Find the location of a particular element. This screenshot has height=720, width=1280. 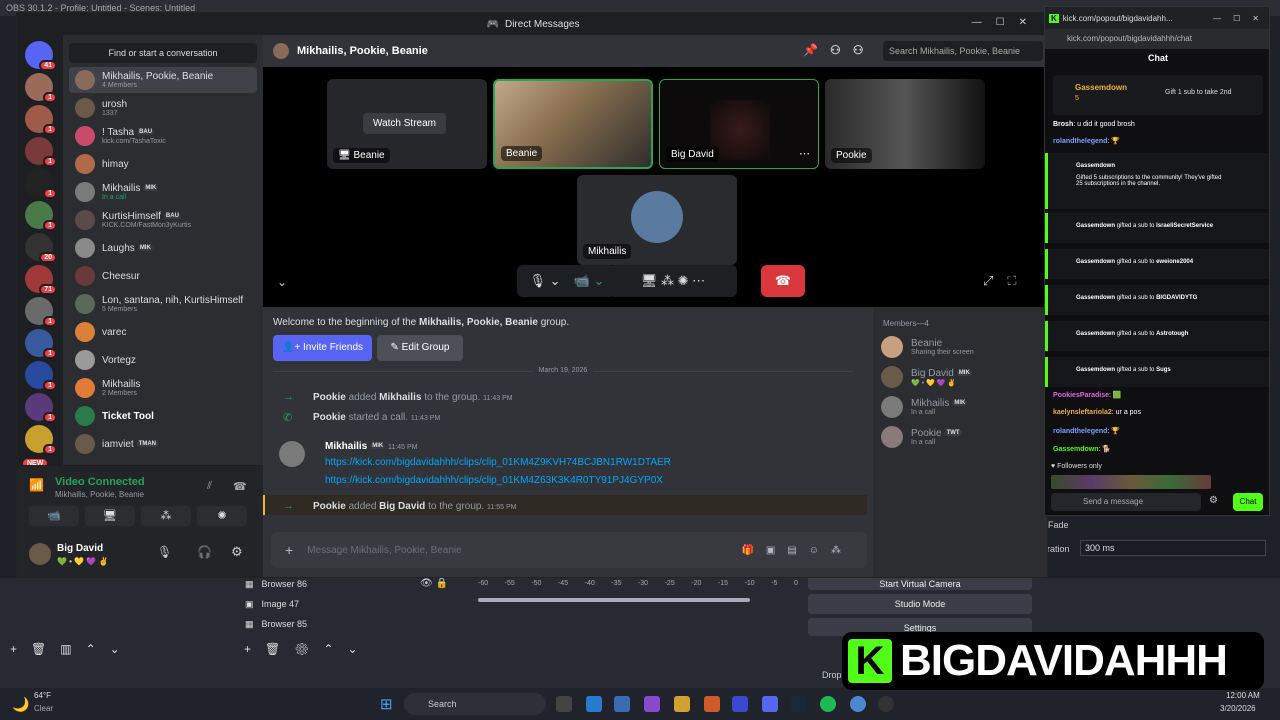

dm-item: ! Tasha BAU kick.com/TashaToxic is located at coordinates (163, 136).